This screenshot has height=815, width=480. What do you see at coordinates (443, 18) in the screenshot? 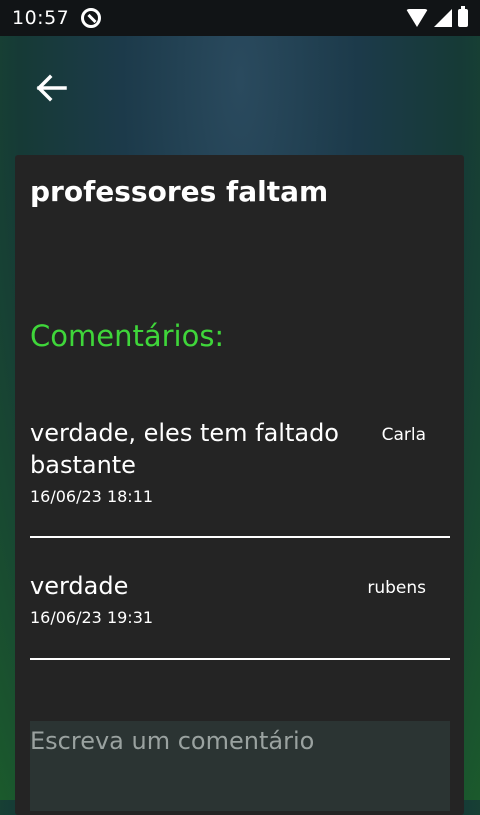
I see `signal-icon` at bounding box center [443, 18].